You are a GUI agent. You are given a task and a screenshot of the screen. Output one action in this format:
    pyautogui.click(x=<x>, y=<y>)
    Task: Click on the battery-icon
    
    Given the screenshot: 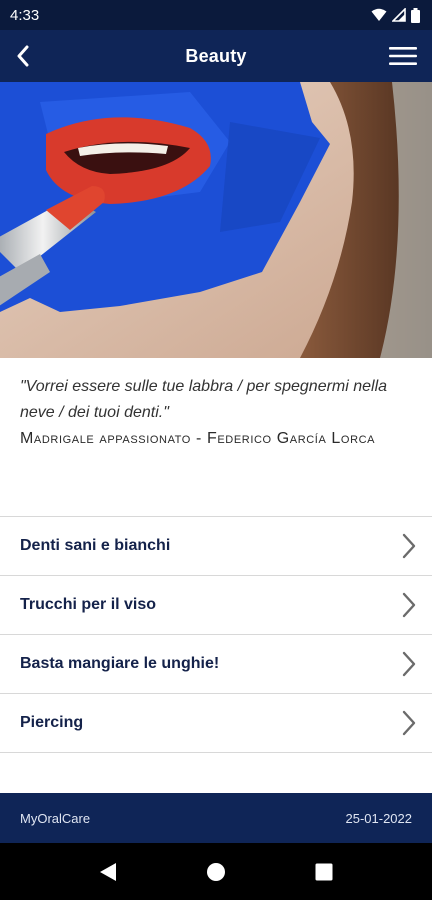 What is the action you would take?
    pyautogui.click(x=415, y=15)
    